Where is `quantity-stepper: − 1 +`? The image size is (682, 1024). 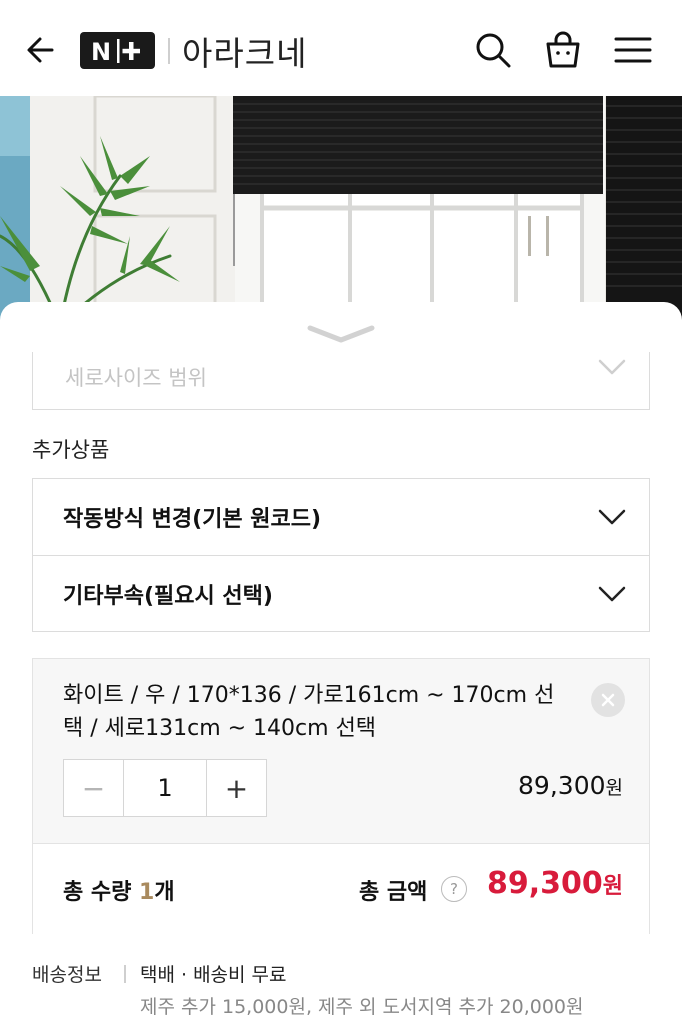 quantity-stepper: − 1 + is located at coordinates (165, 788).